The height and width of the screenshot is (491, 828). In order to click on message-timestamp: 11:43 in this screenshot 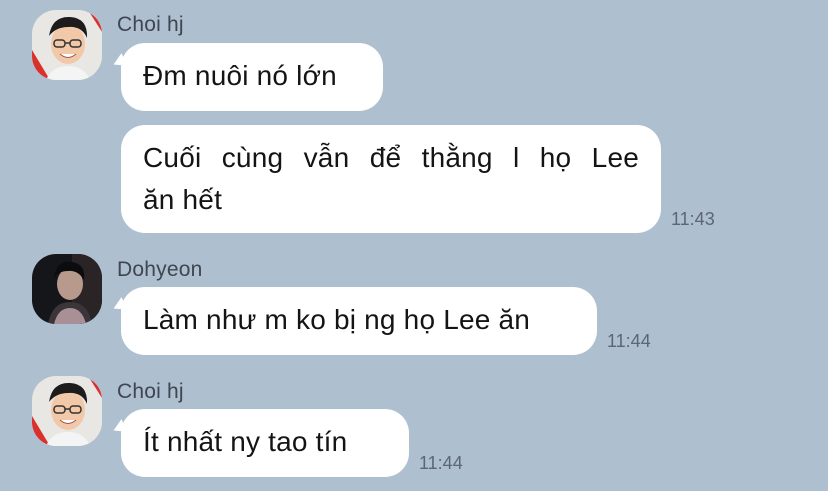, I will do `click(693, 219)`.